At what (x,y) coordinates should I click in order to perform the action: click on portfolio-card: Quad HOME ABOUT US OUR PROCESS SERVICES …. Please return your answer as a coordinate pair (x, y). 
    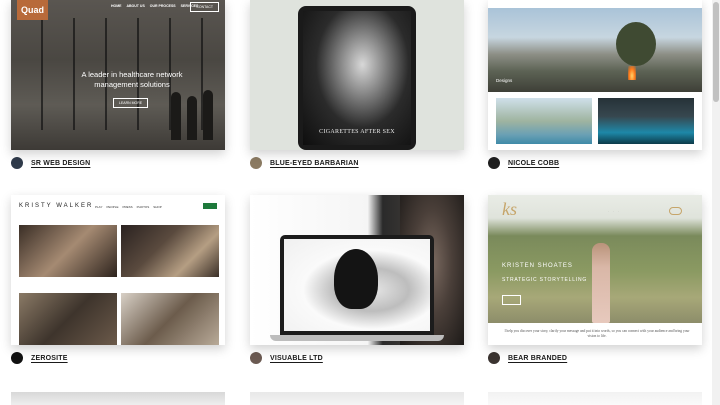
    Looking at the image, I should click on (118, 85).